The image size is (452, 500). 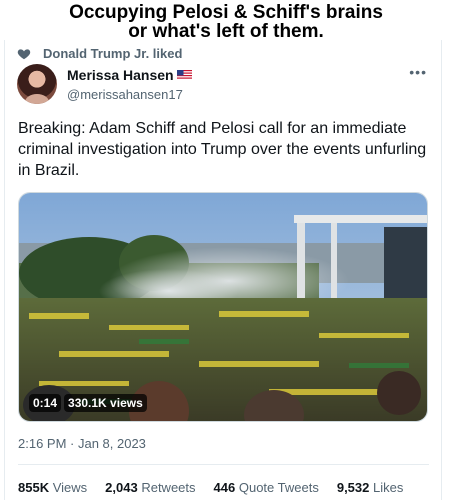 I want to click on stat-views: 855K Views, so click(x=52, y=487).